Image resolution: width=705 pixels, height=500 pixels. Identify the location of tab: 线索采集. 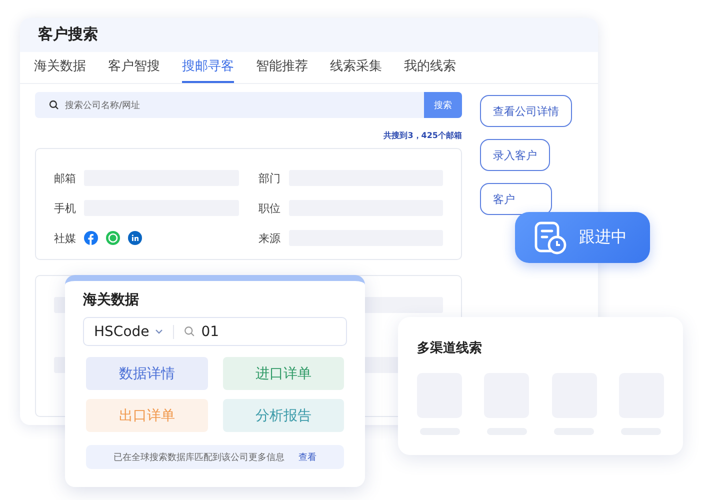
(356, 67).